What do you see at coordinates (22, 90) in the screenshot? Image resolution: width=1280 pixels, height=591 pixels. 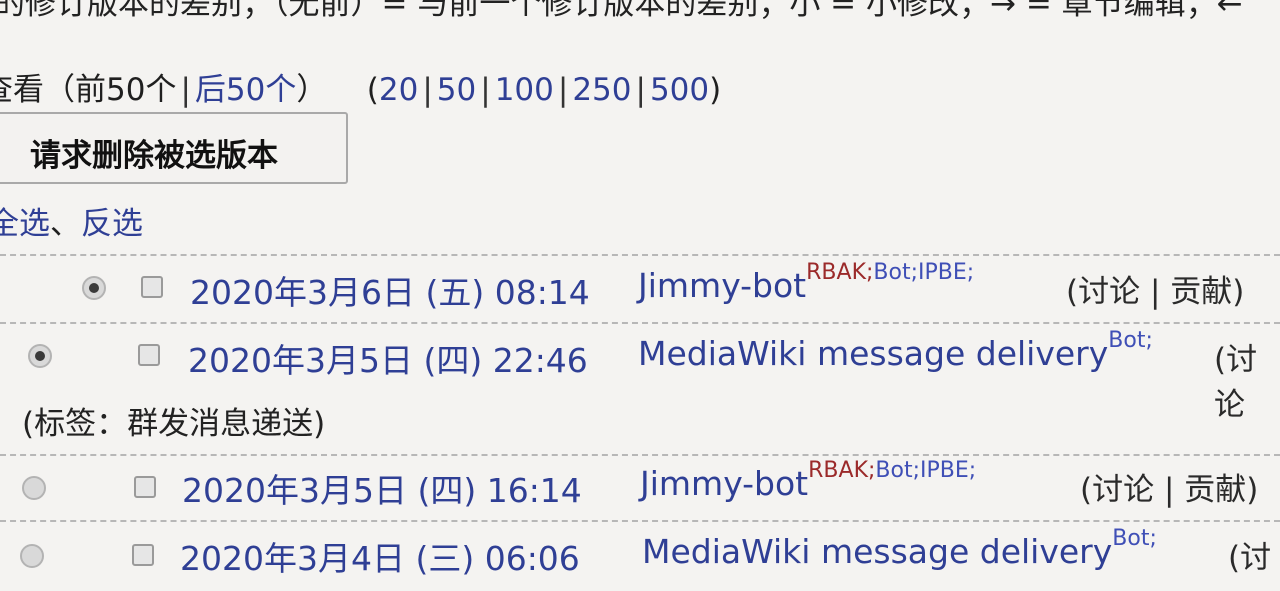 I see `view-label: 查看` at bounding box center [22, 90].